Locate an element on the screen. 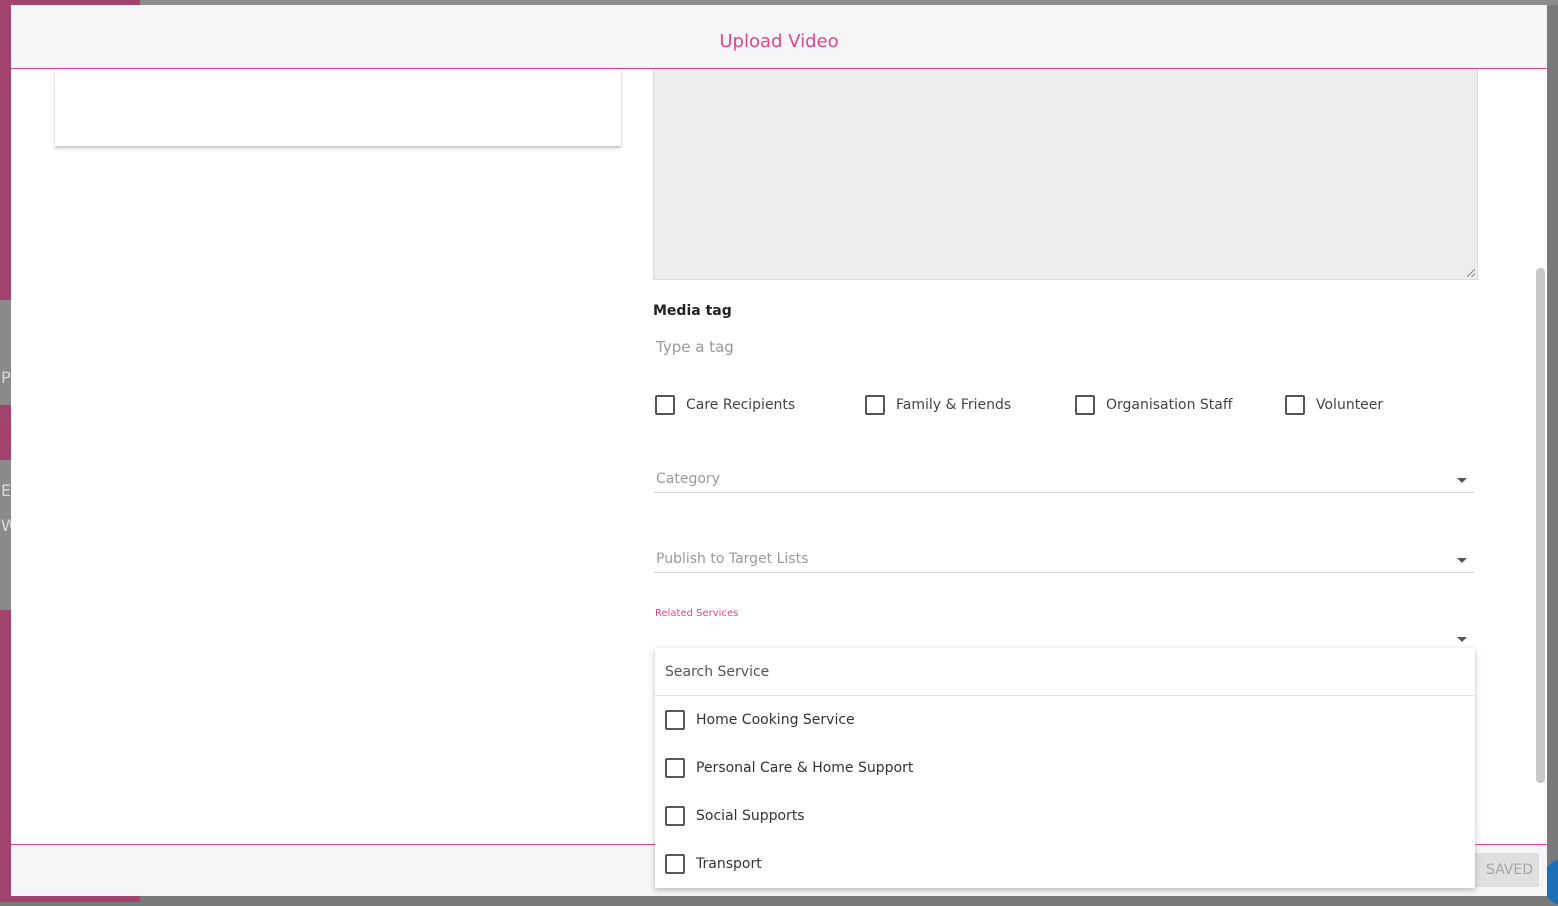 The width and height of the screenshot is (1558, 906). checkbox-label: Organisation Staff is located at coordinates (1169, 405).